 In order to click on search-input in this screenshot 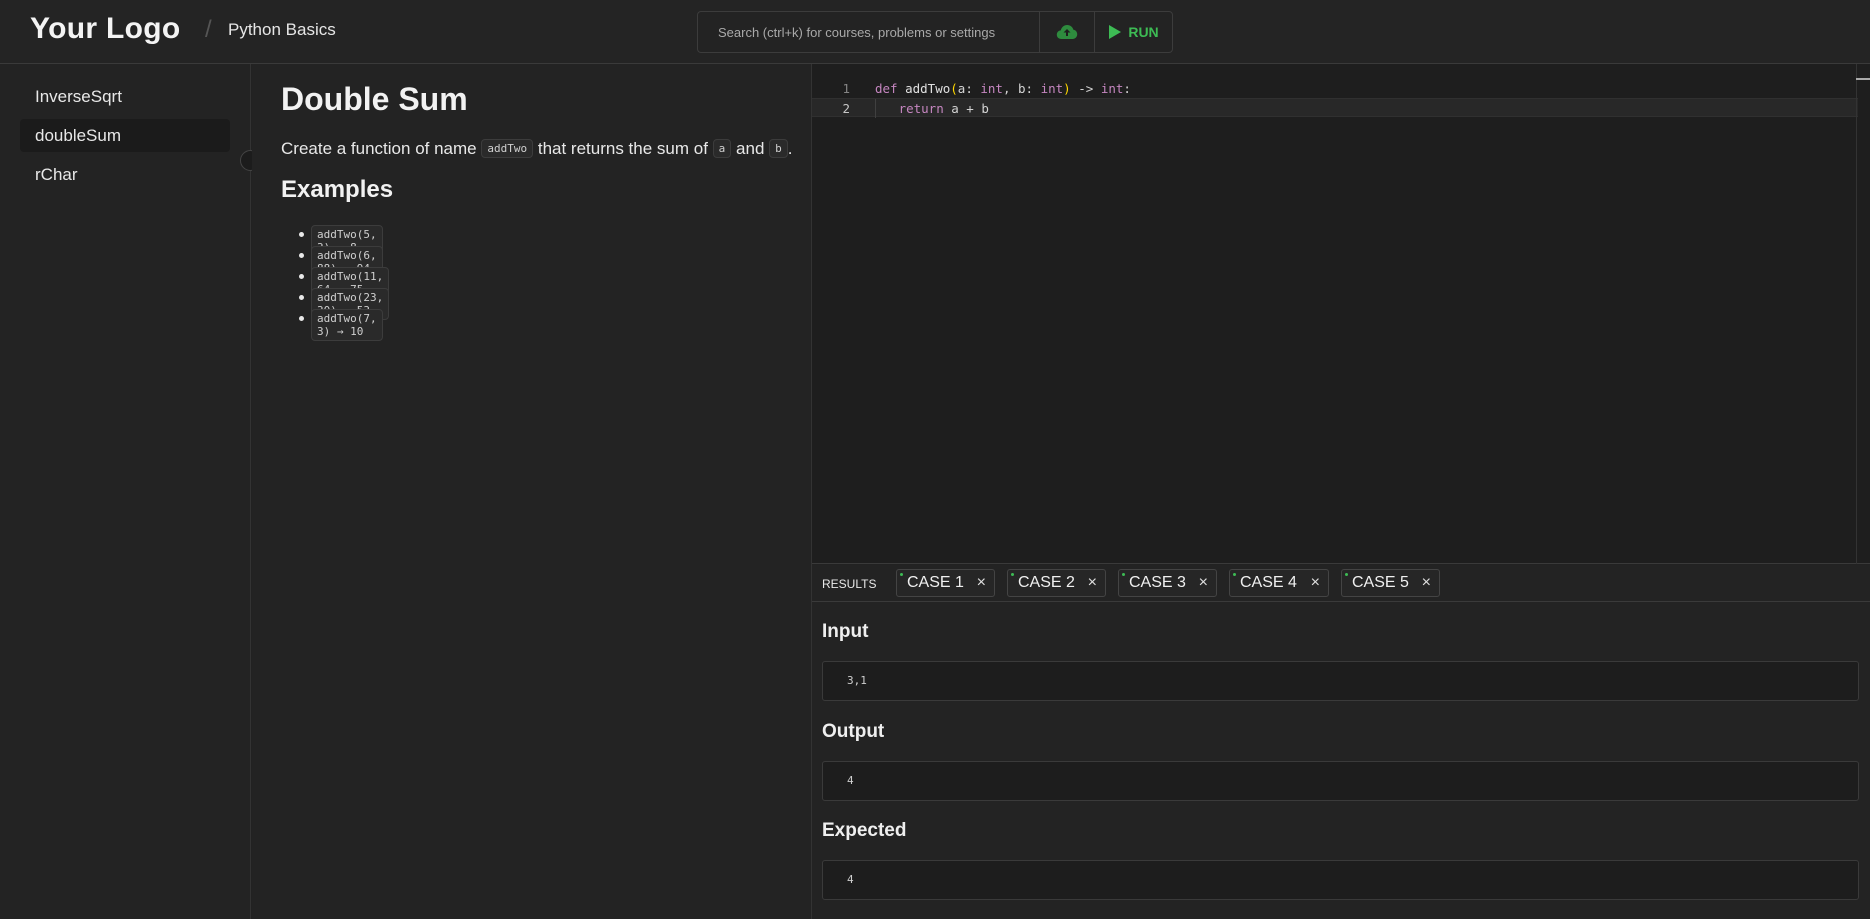, I will do `click(868, 32)`.